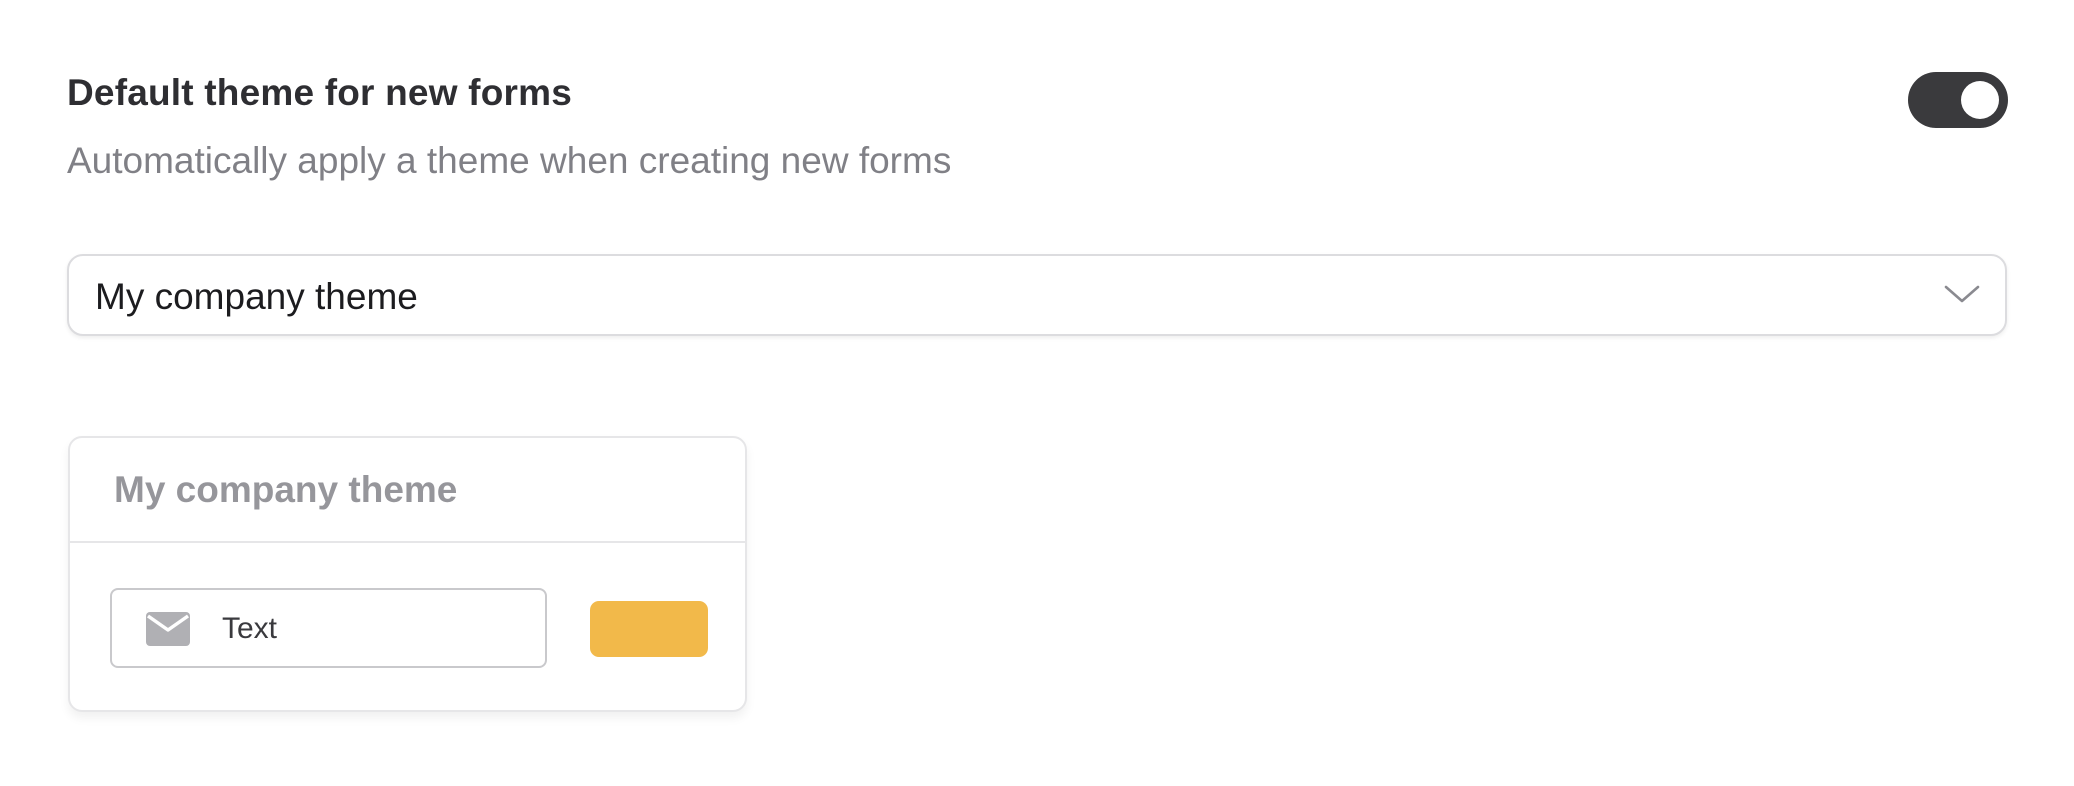 This screenshot has width=2074, height=786. I want to click on theme-preview-card: My company theme Text, so click(407, 574).